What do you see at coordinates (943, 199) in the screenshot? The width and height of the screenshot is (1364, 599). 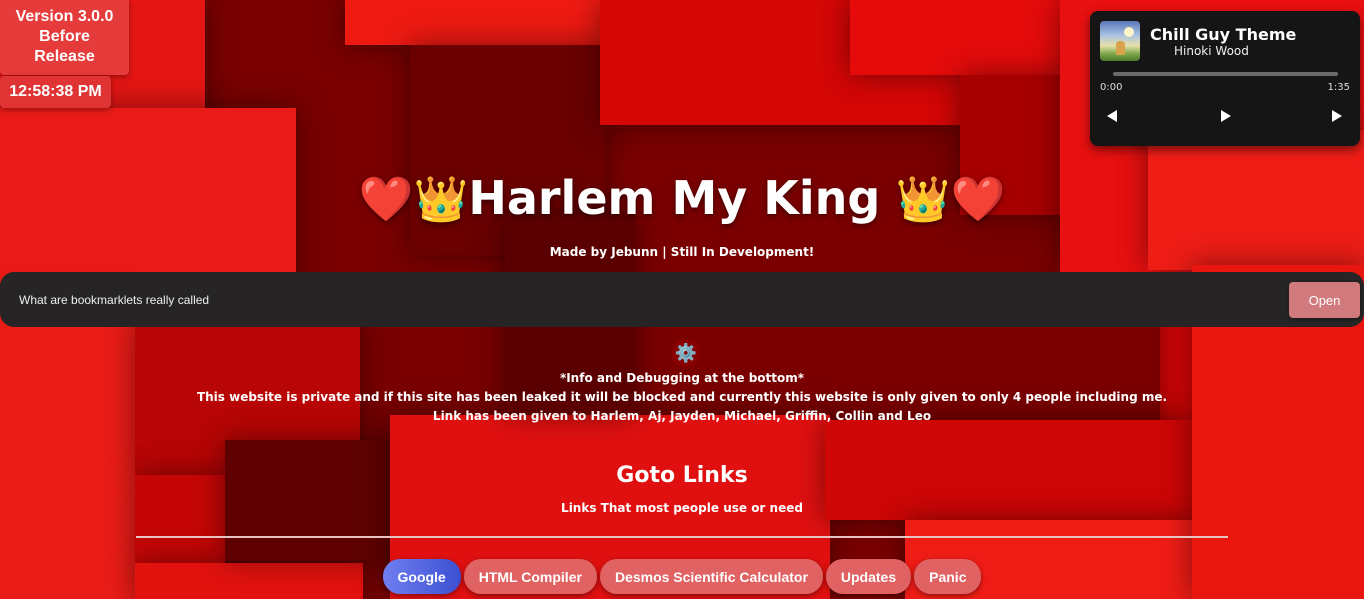 I see `crown-heart-icon: 👑❤️` at bounding box center [943, 199].